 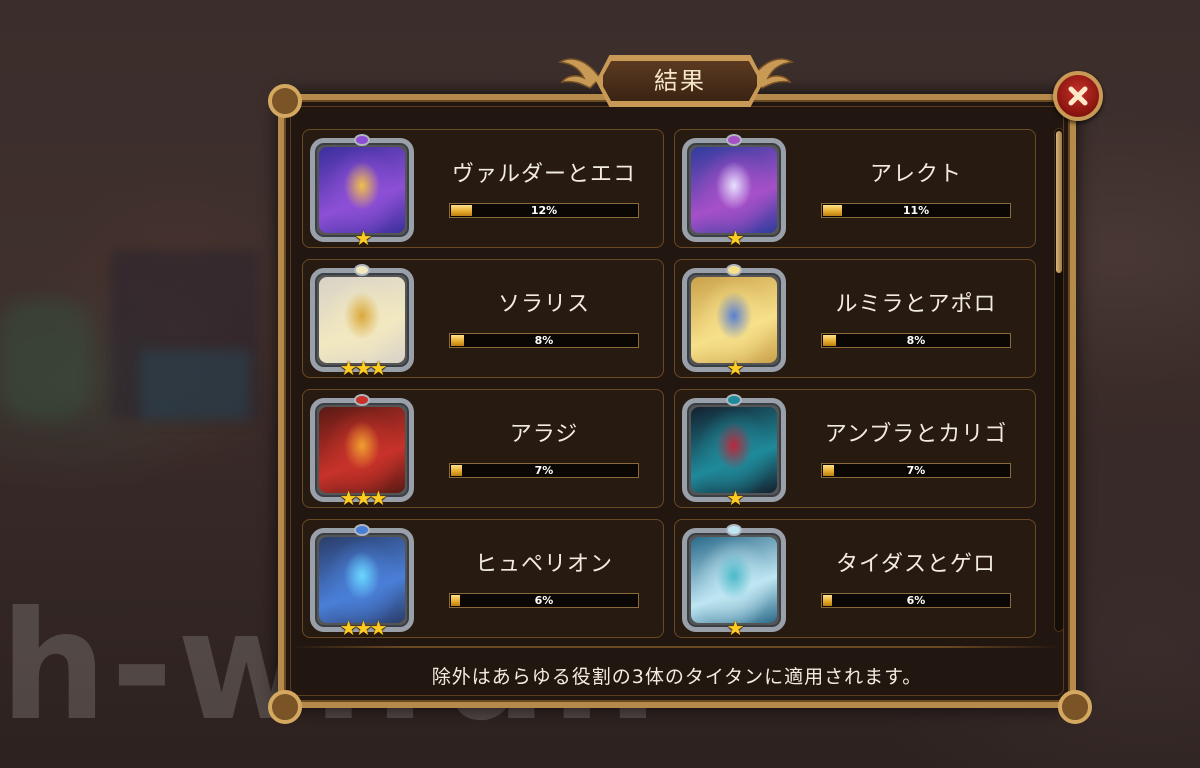 What do you see at coordinates (680, 81) in the screenshot?
I see `dialog-title: 結果` at bounding box center [680, 81].